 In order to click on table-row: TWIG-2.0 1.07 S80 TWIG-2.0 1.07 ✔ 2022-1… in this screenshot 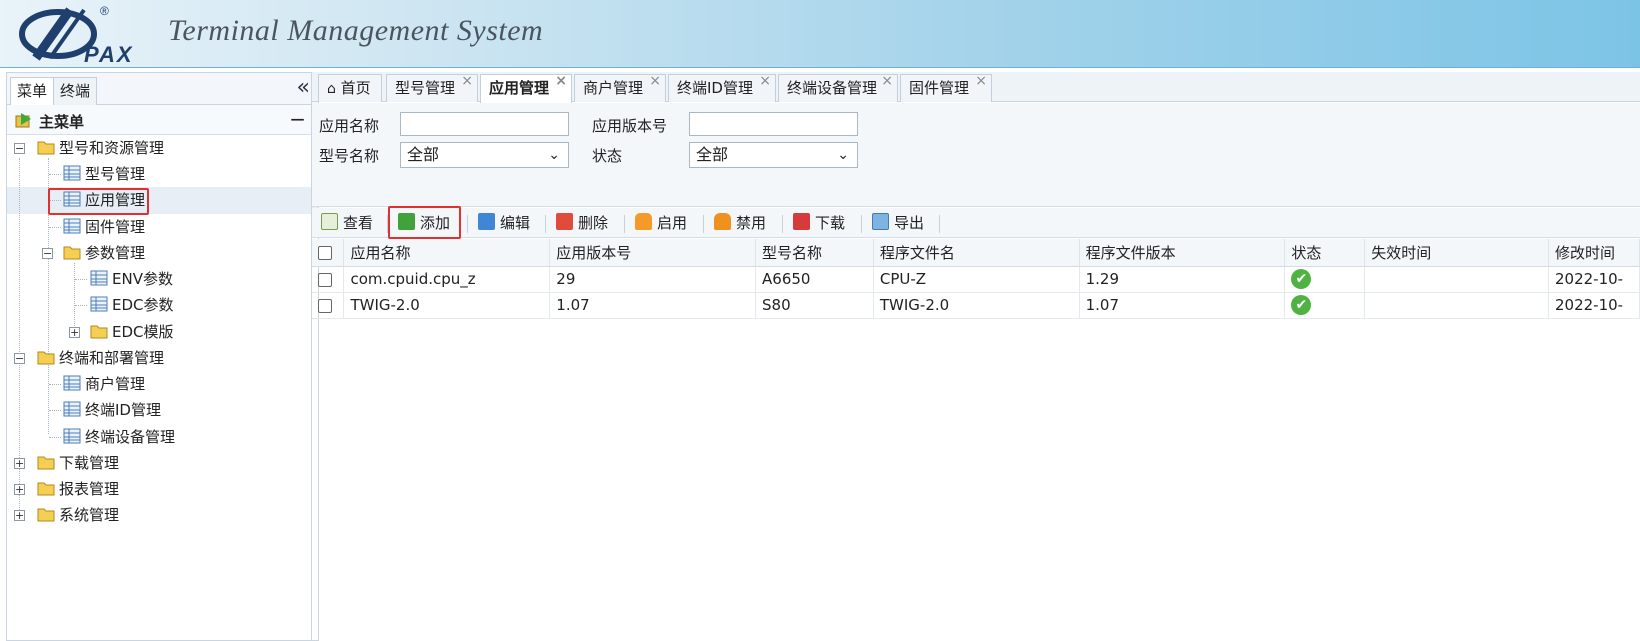, I will do `click(976, 305)`.